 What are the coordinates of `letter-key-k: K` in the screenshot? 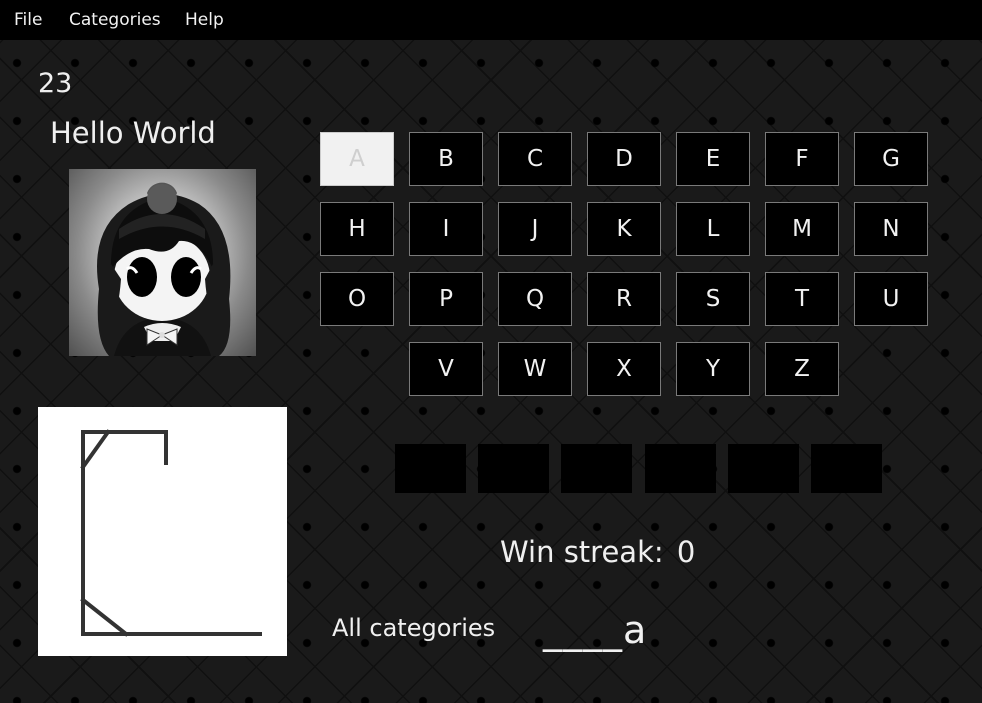 It's located at (624, 229).